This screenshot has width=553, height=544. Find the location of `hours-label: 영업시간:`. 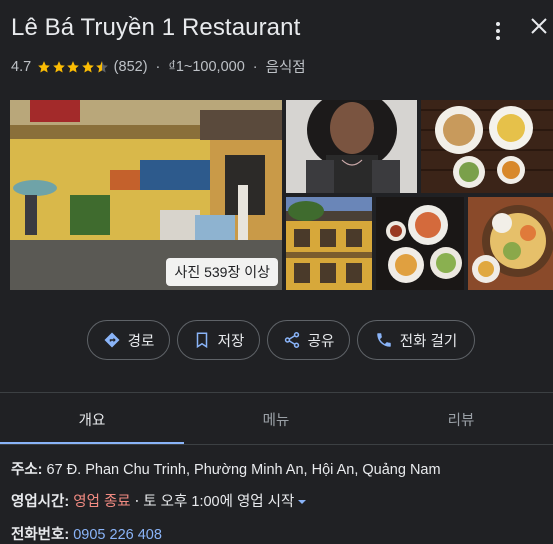

hours-label: 영업시간: is located at coordinates (40, 502).